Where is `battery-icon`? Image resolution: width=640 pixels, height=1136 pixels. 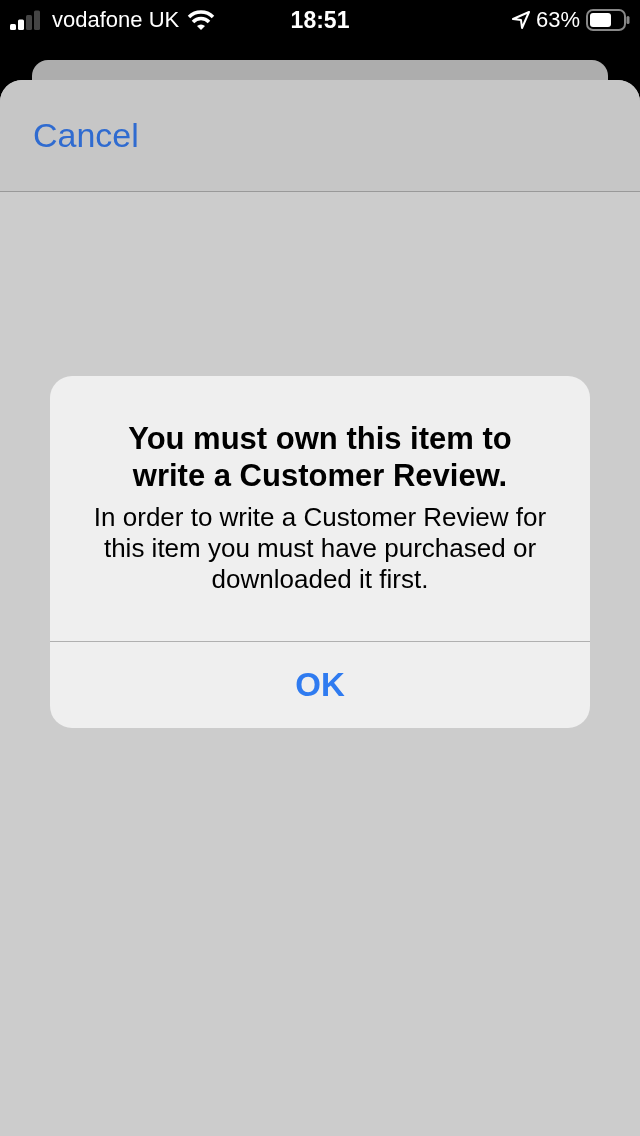
battery-icon is located at coordinates (608, 20).